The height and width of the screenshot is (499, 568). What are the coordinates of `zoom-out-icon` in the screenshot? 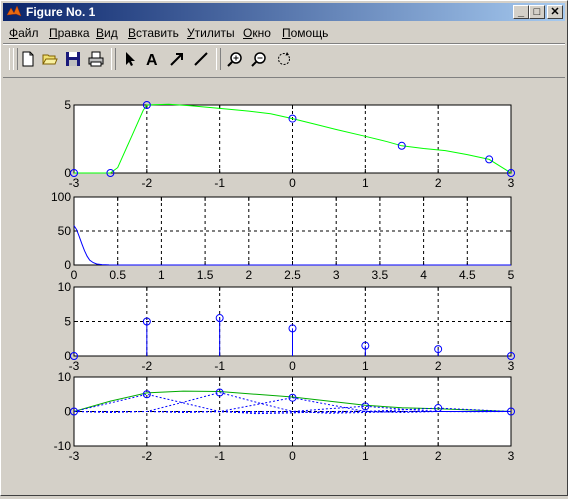 It's located at (259, 59).